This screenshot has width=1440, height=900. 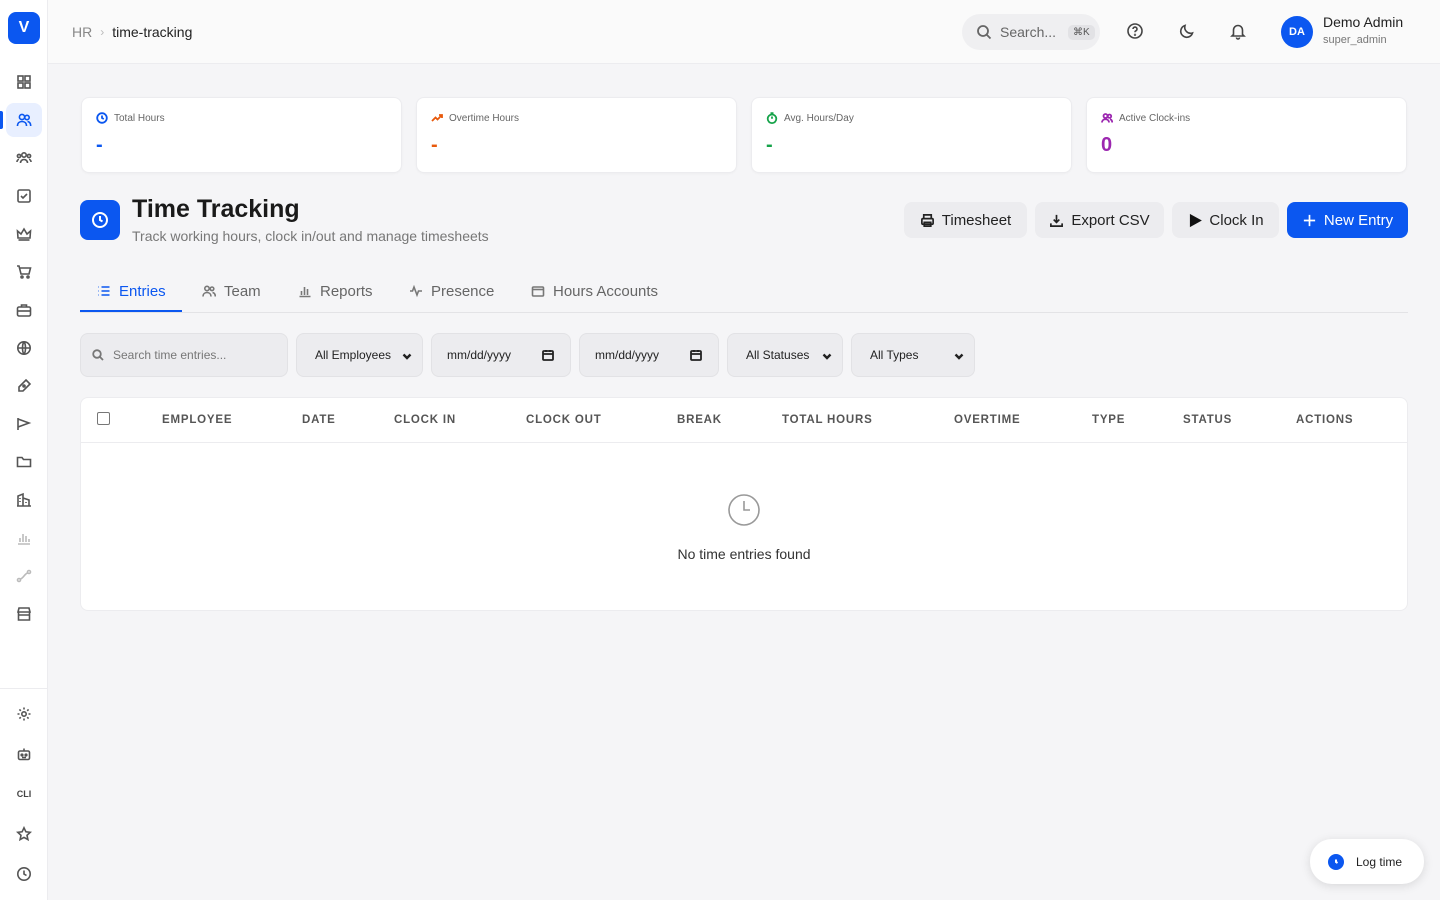 I want to click on sidebar-item-dashboard, so click(x=24, y=82).